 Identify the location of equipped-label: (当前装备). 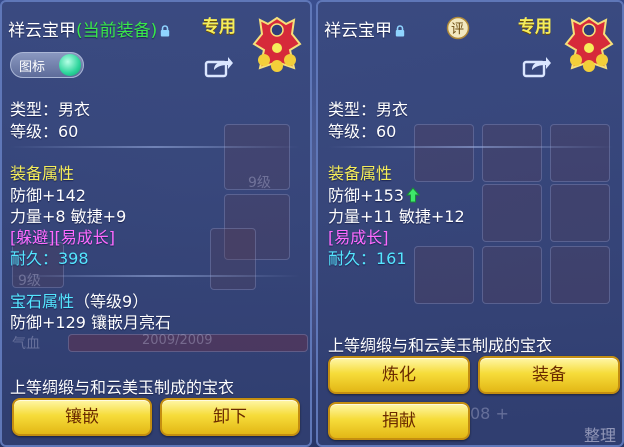
(117, 31).